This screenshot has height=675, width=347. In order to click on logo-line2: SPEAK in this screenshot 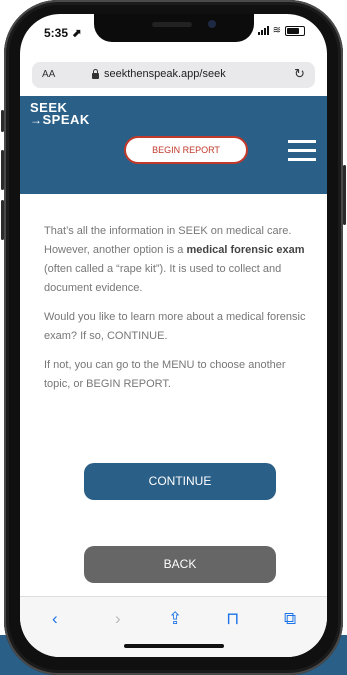, I will do `click(66, 119)`.